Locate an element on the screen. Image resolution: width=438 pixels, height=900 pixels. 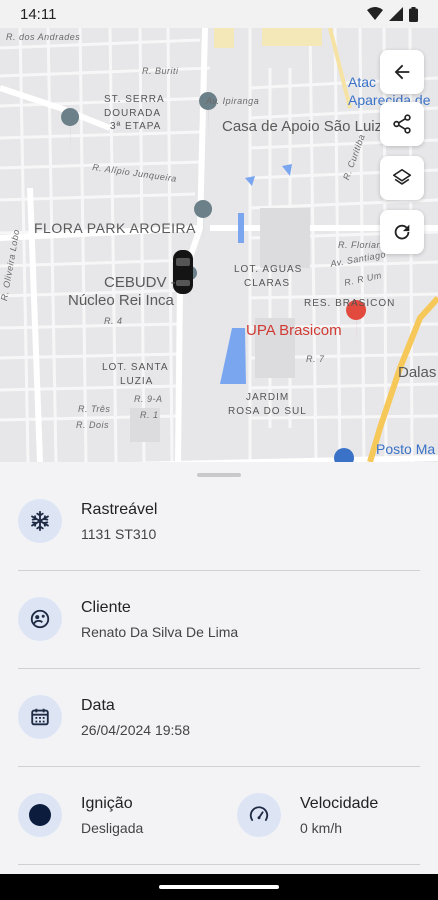
ignicao-title: Ignição is located at coordinates (107, 803).